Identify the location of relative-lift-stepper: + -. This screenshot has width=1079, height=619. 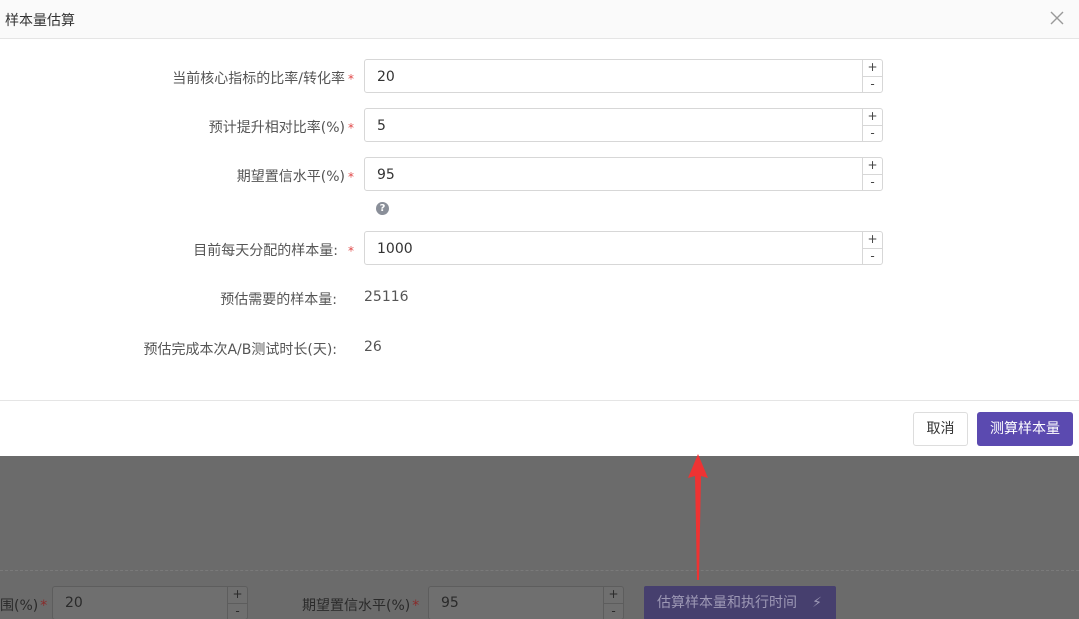
(872, 125).